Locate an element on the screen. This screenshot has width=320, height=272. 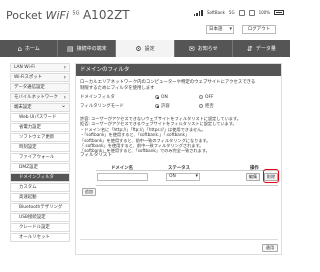
mode-deny-label: 拒否 is located at coordinates (209, 106).